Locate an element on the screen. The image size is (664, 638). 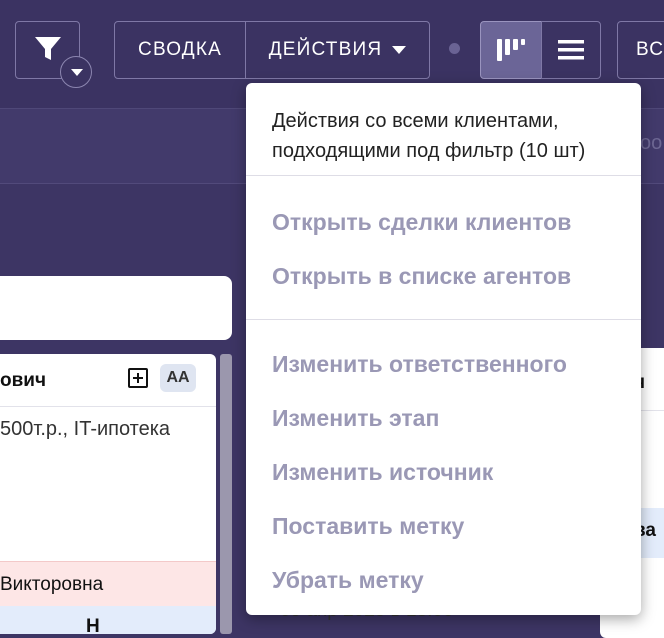
all-button: ВС is located at coordinates (640, 50).